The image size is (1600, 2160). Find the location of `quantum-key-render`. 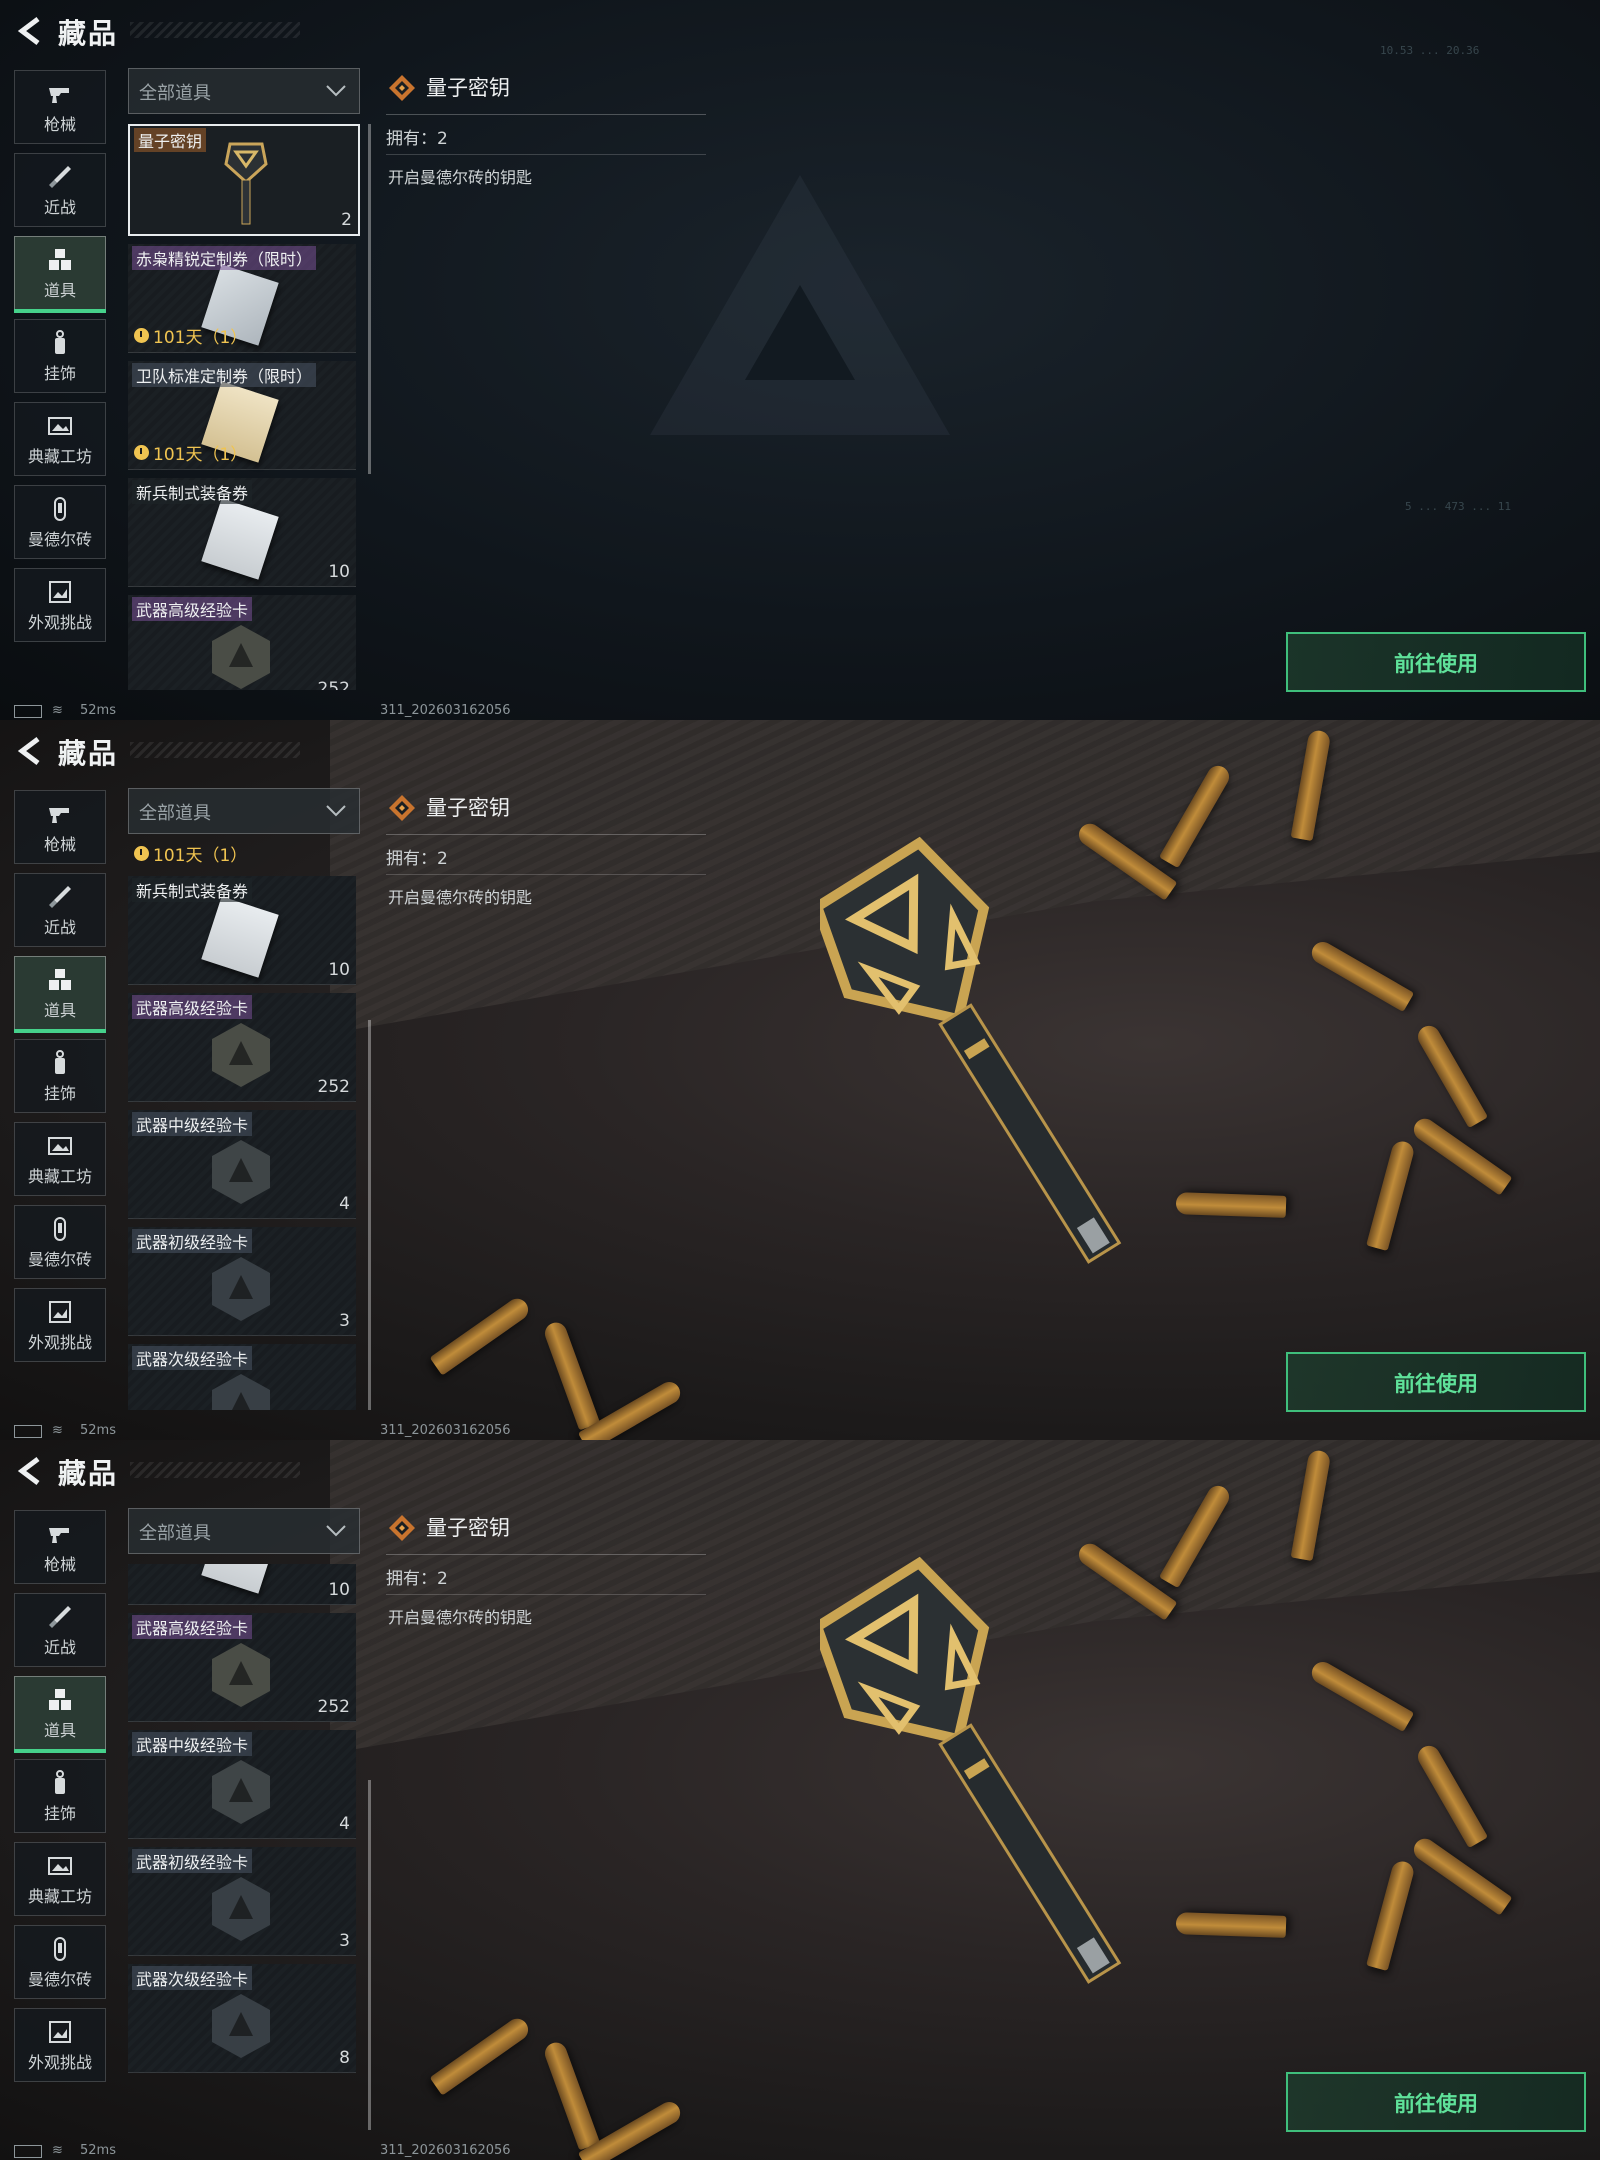

quantum-key-render is located at coordinates (985, 1070).